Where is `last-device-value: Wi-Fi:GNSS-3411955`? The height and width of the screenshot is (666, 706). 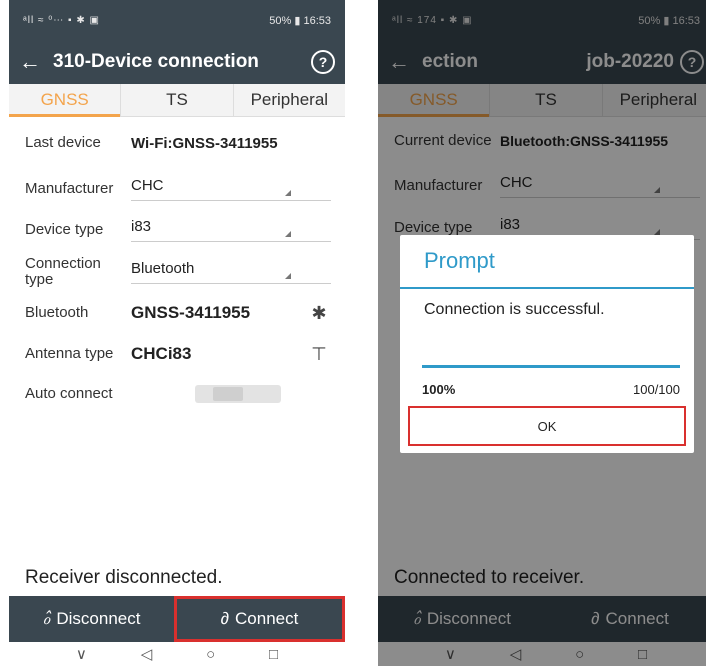
last-device-value: Wi-Fi:GNSS-3411955 is located at coordinates (204, 143).